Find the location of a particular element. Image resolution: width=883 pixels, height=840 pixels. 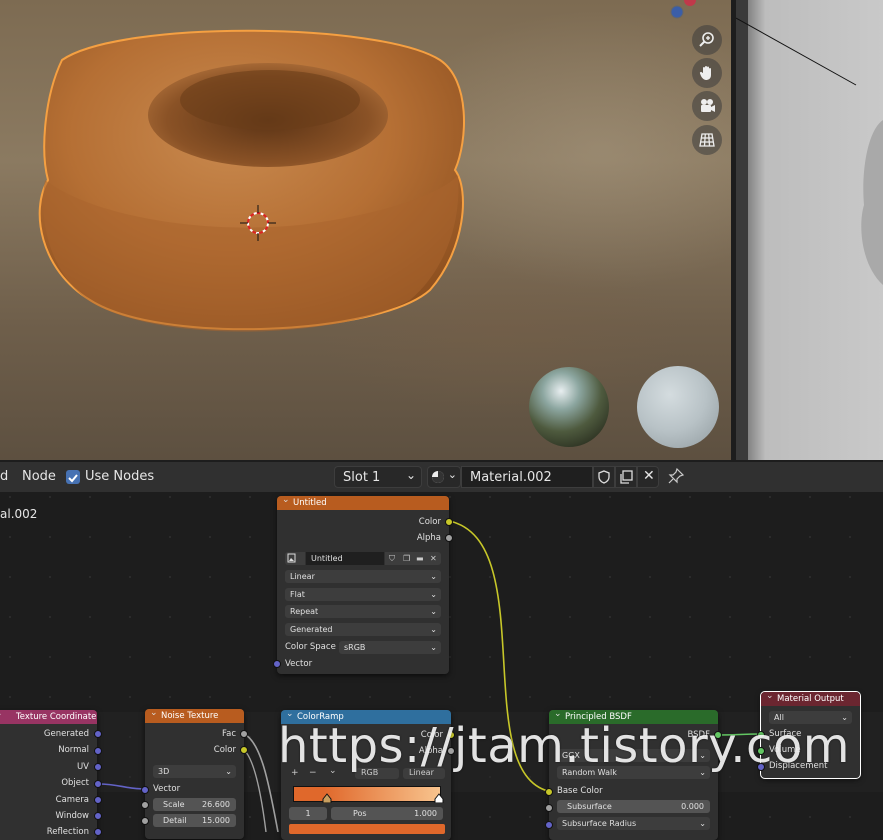

stop-position-field: Pos 1.000 is located at coordinates (387, 813).